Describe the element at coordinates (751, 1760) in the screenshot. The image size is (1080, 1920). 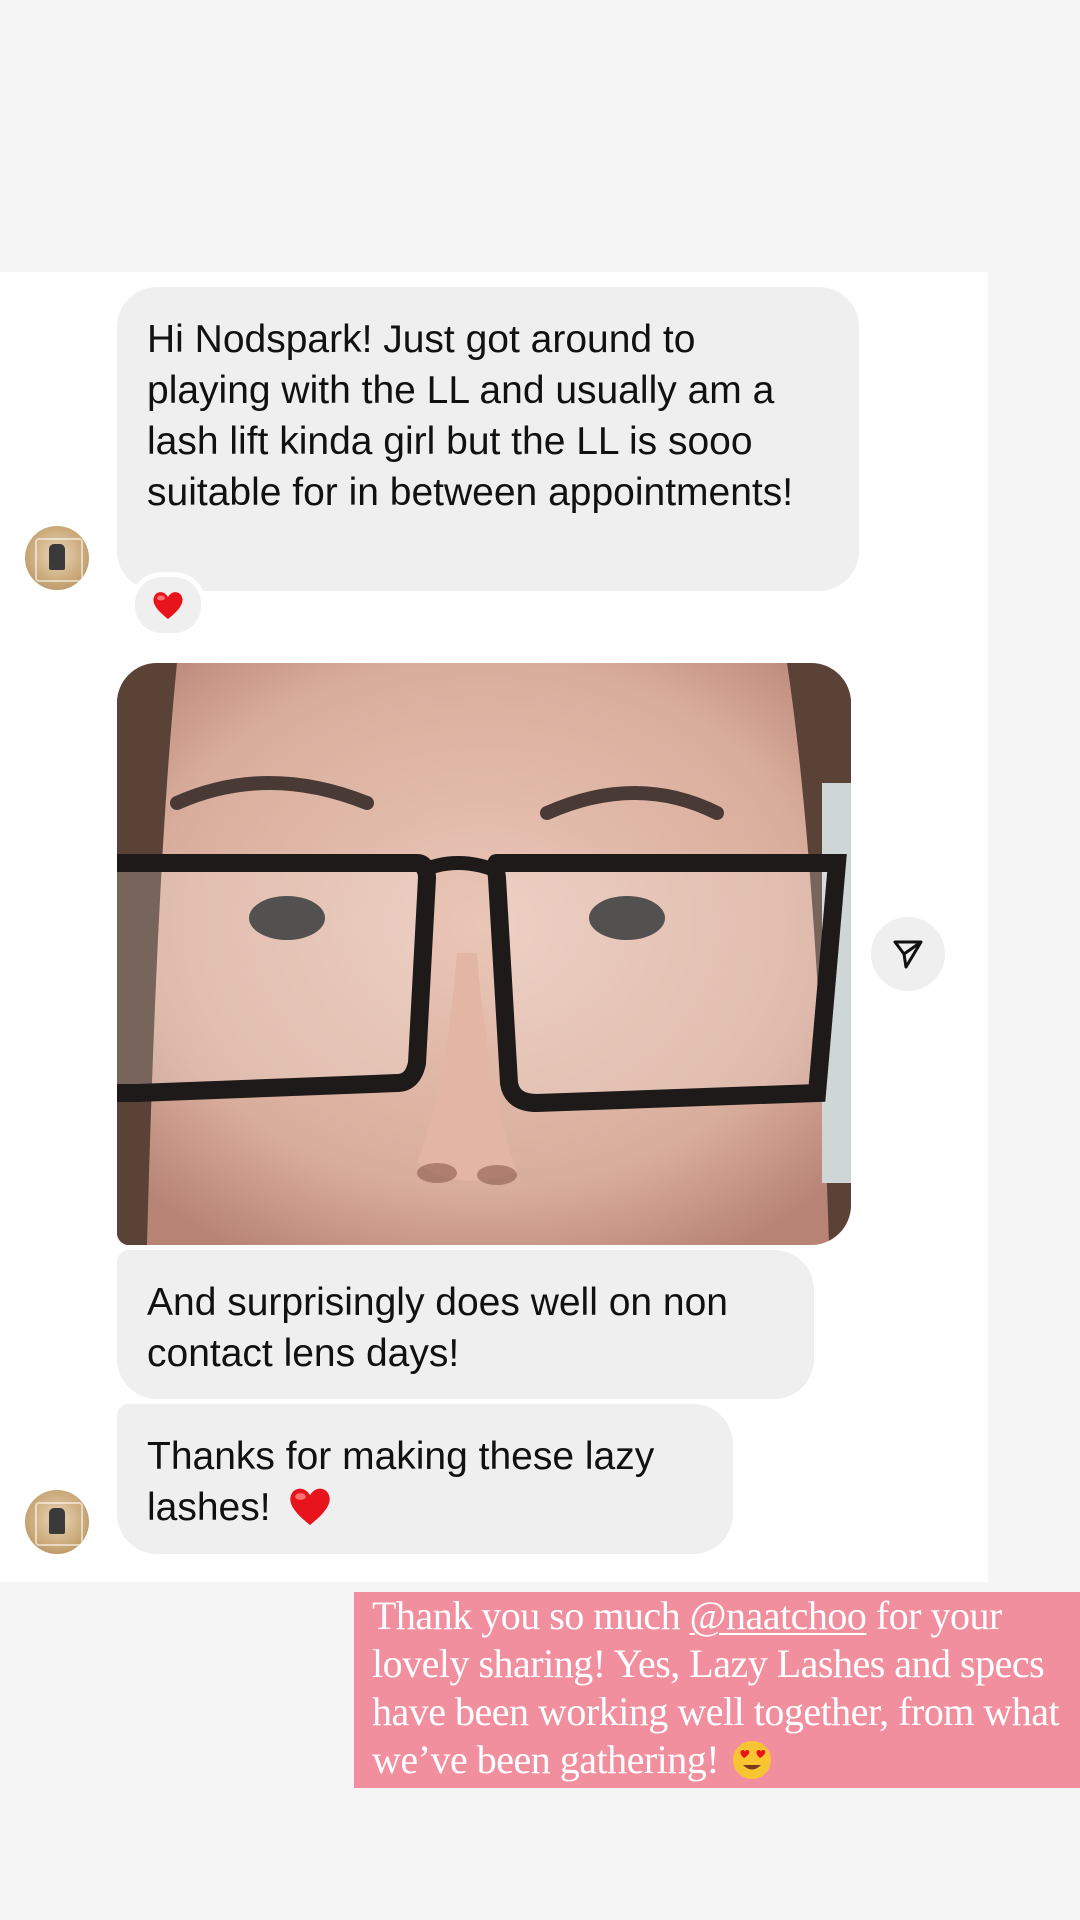
I see `heart-eyes-emoji-icon` at that location.